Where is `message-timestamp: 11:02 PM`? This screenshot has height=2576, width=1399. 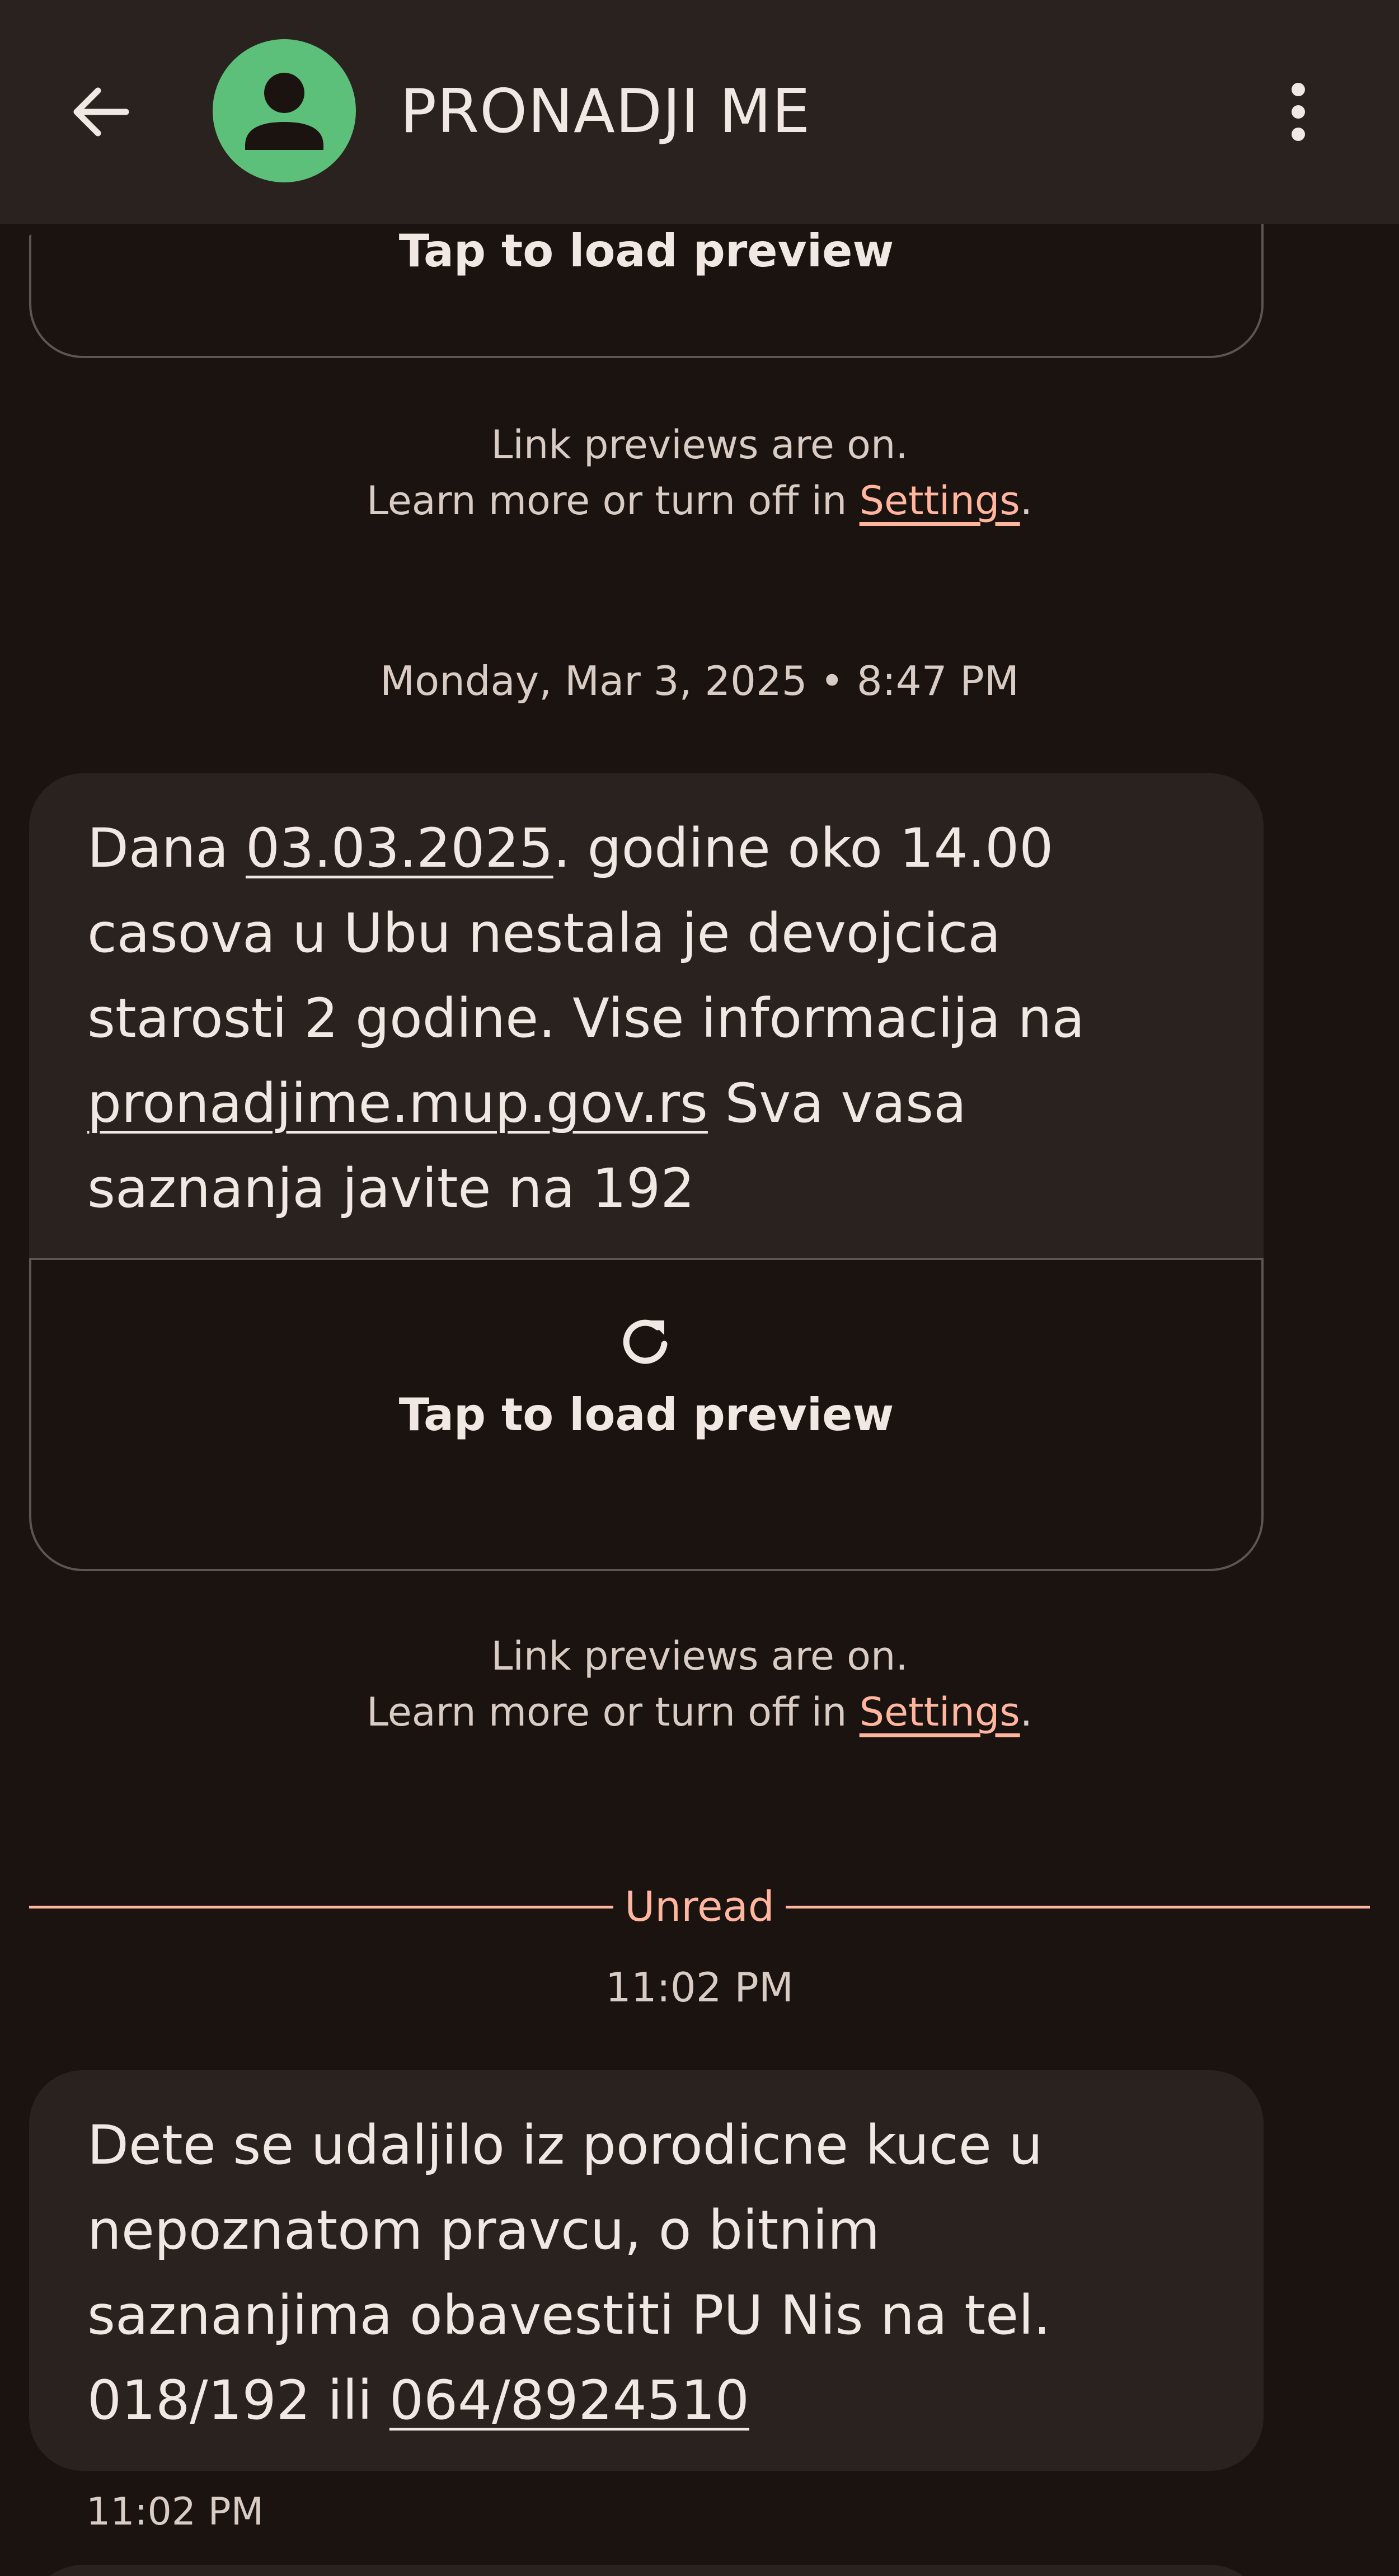
message-timestamp: 11:02 PM is located at coordinates (175, 2512).